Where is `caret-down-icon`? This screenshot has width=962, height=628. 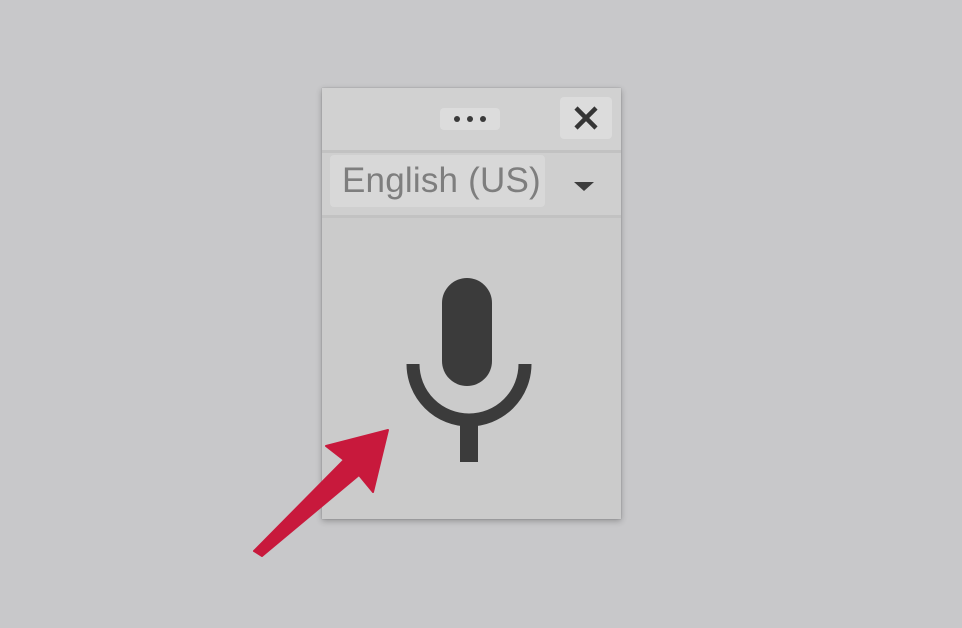
caret-down-icon is located at coordinates (584, 186).